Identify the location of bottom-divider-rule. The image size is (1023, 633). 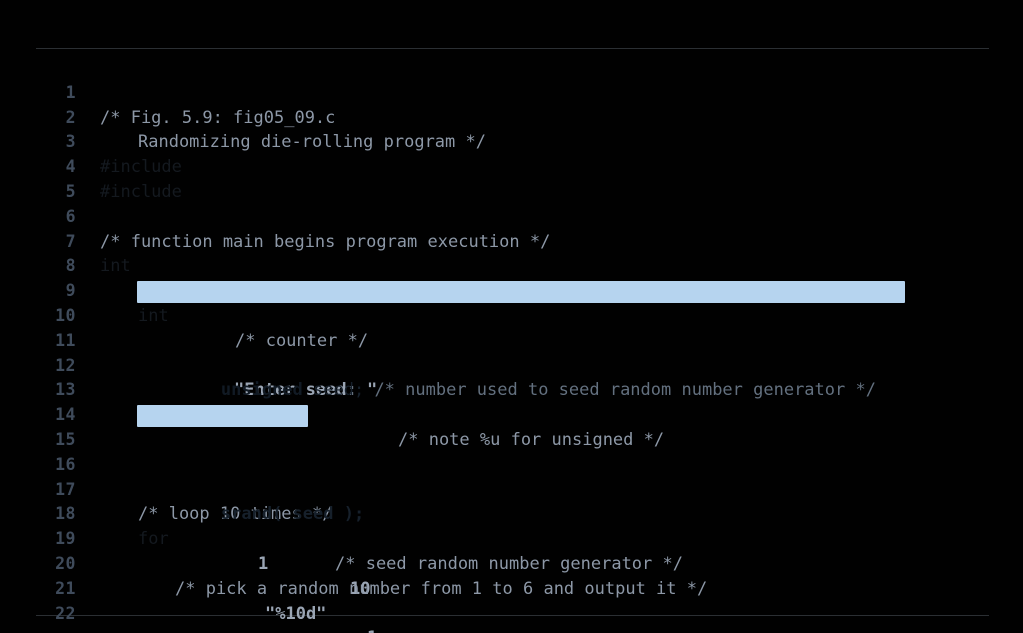
(512, 615).